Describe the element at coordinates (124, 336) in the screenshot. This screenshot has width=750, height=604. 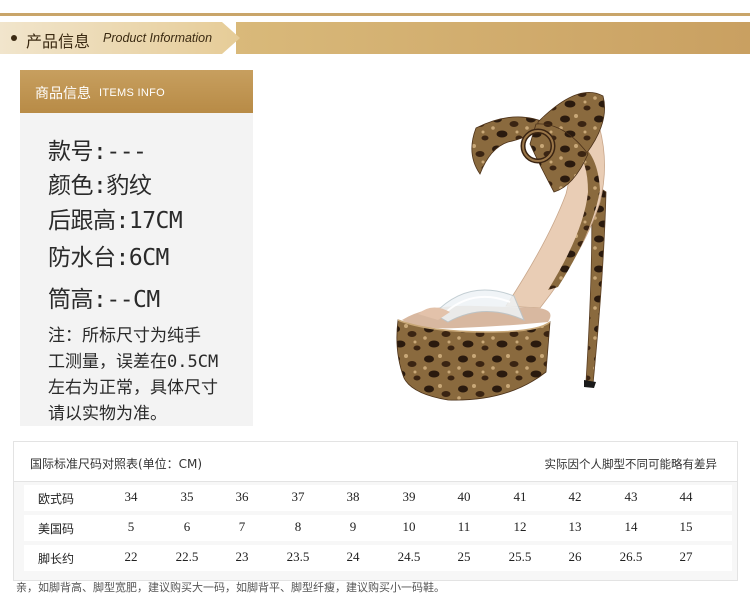
I see `note-line: 注：所标尺寸为纯手` at that location.